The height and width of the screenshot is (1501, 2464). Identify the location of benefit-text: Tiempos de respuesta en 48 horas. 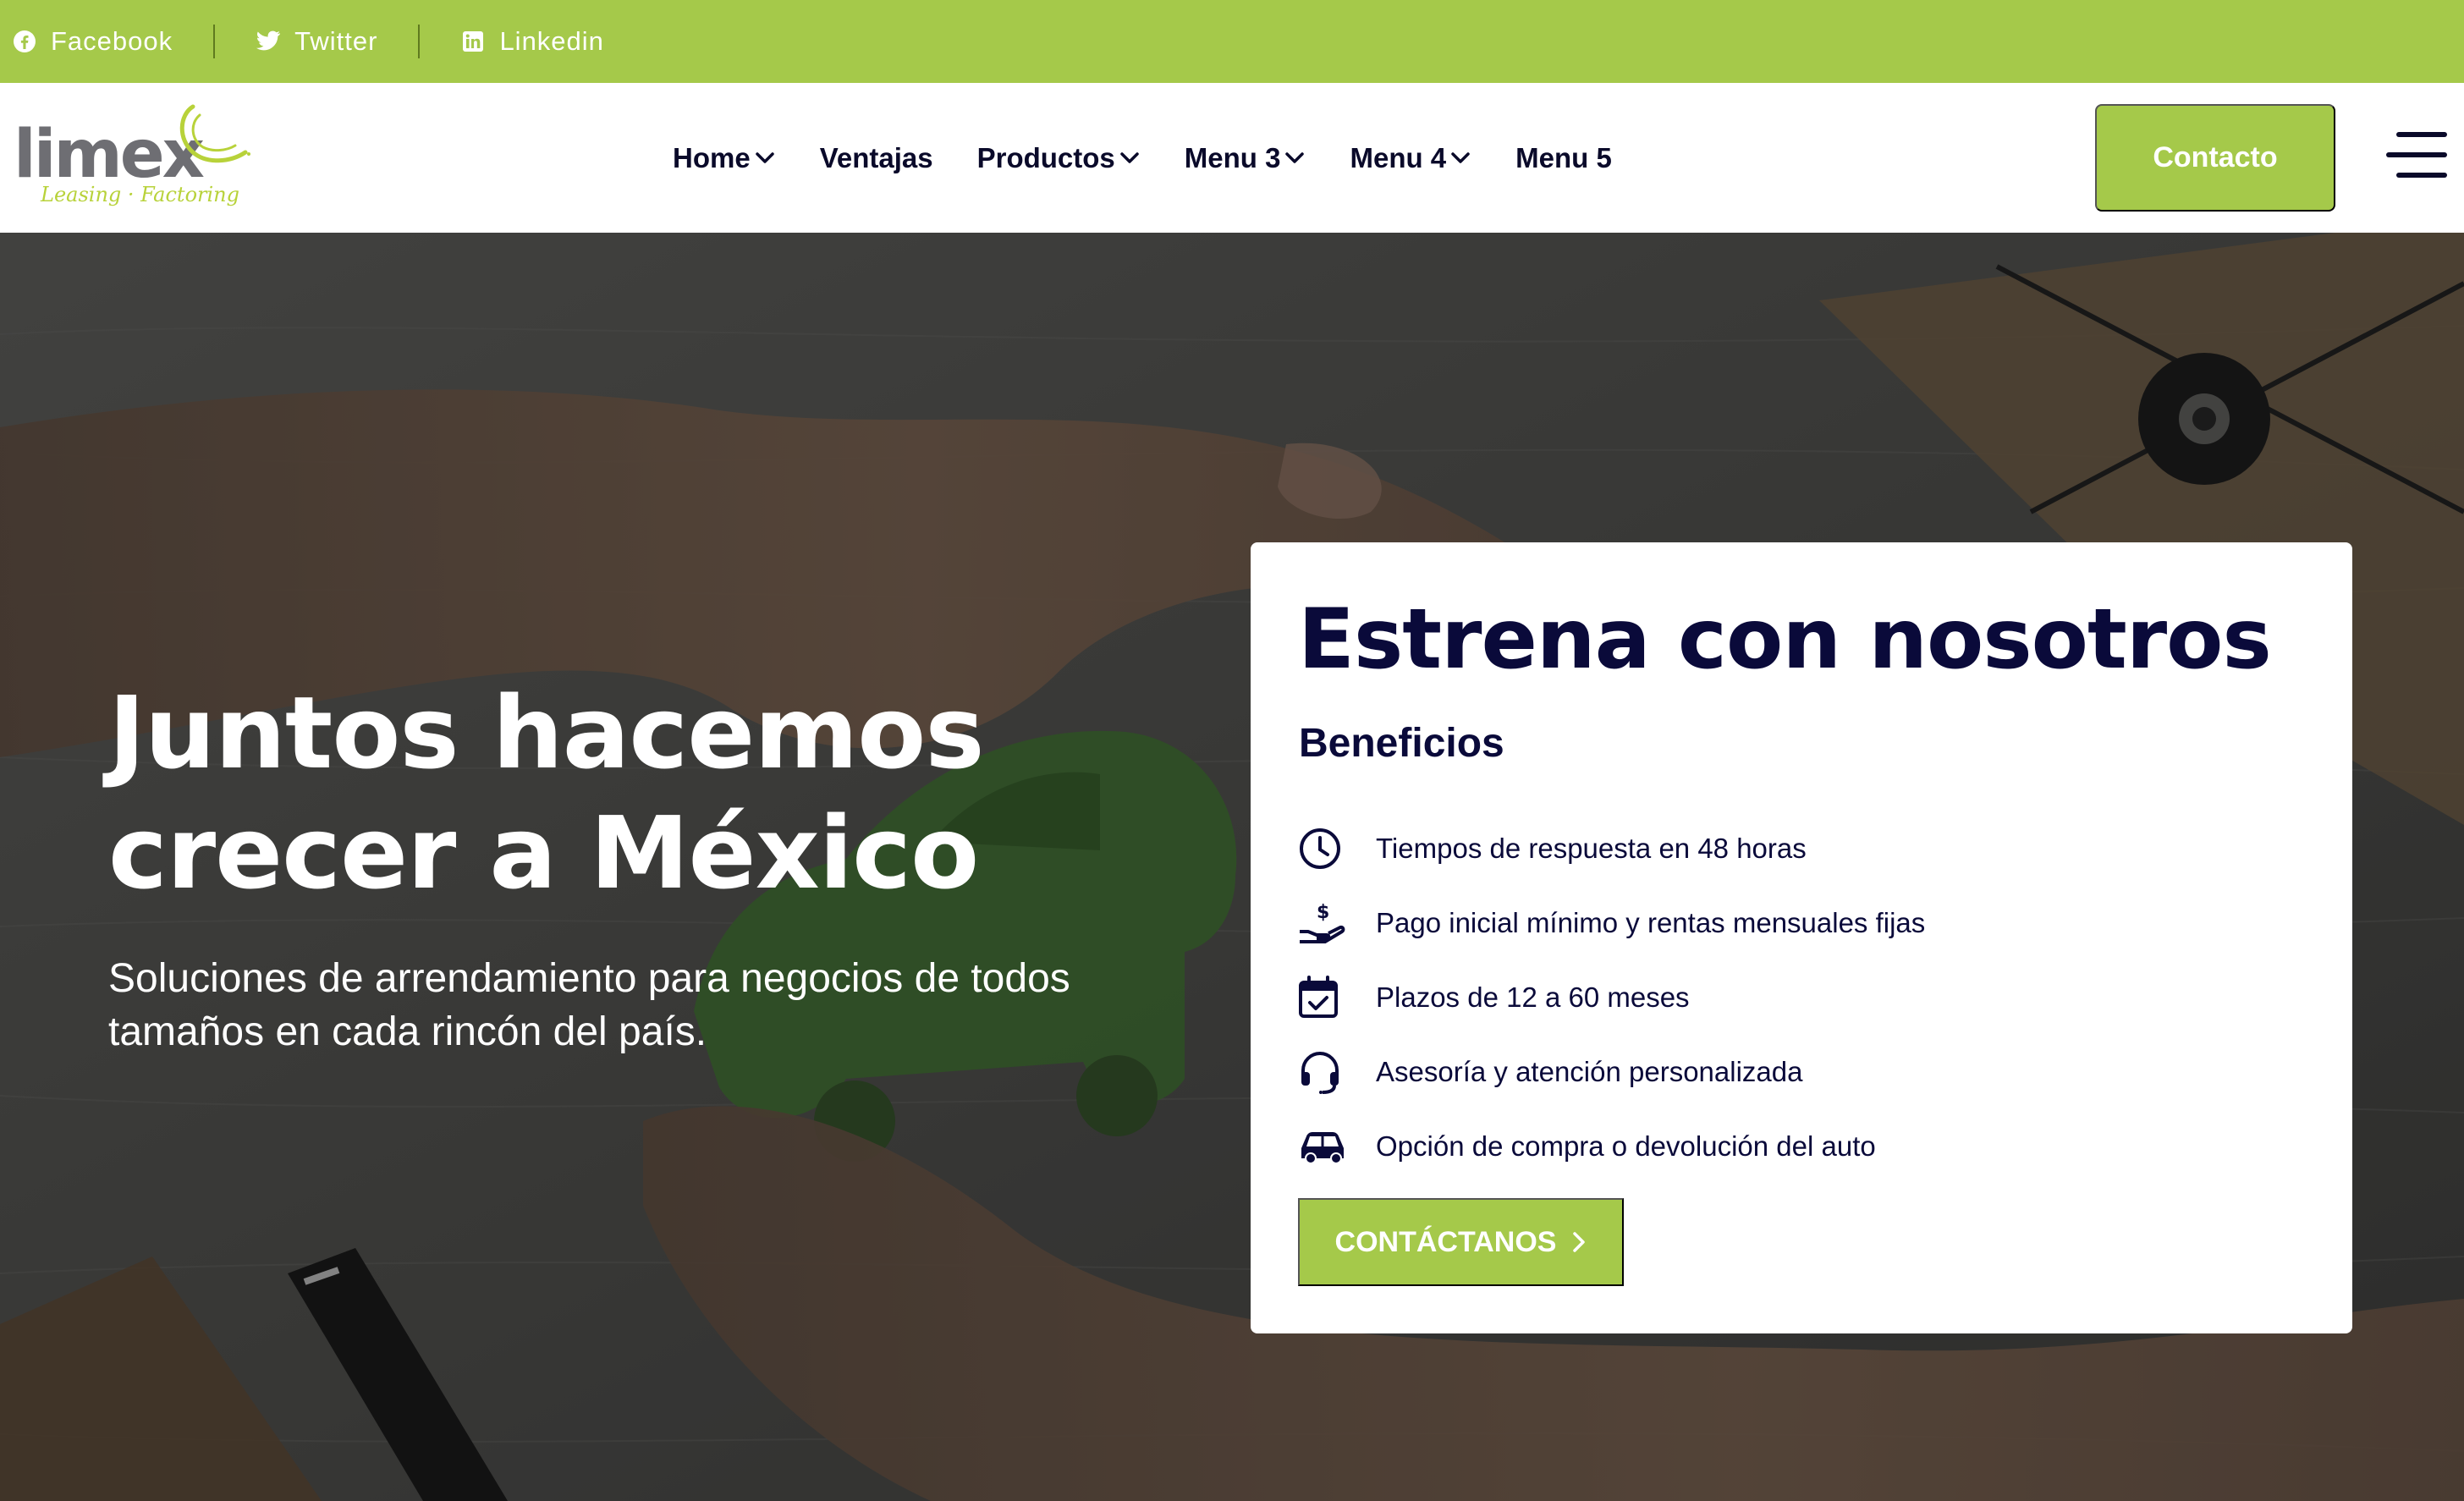
(1591, 848).